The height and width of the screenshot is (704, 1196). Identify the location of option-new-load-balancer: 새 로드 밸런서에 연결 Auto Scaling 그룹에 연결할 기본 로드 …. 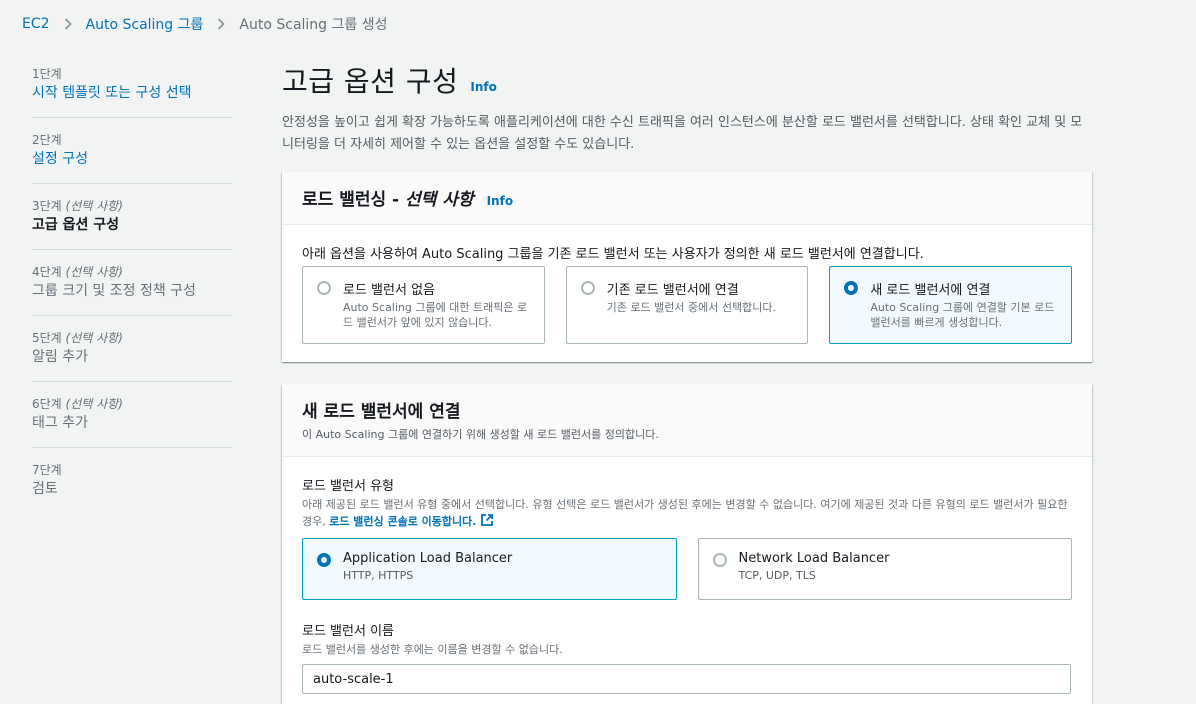
(951, 305).